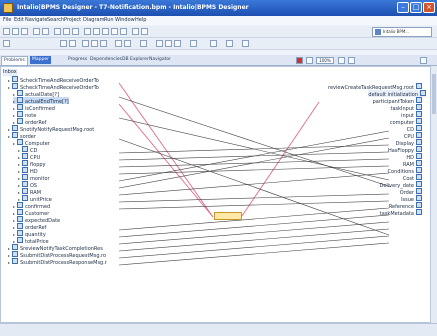 The width and height of the screenshot is (437, 336). Describe the element at coordinates (29, 234) in the screenshot. I see `source-tree-item: ▸ quantity` at that location.